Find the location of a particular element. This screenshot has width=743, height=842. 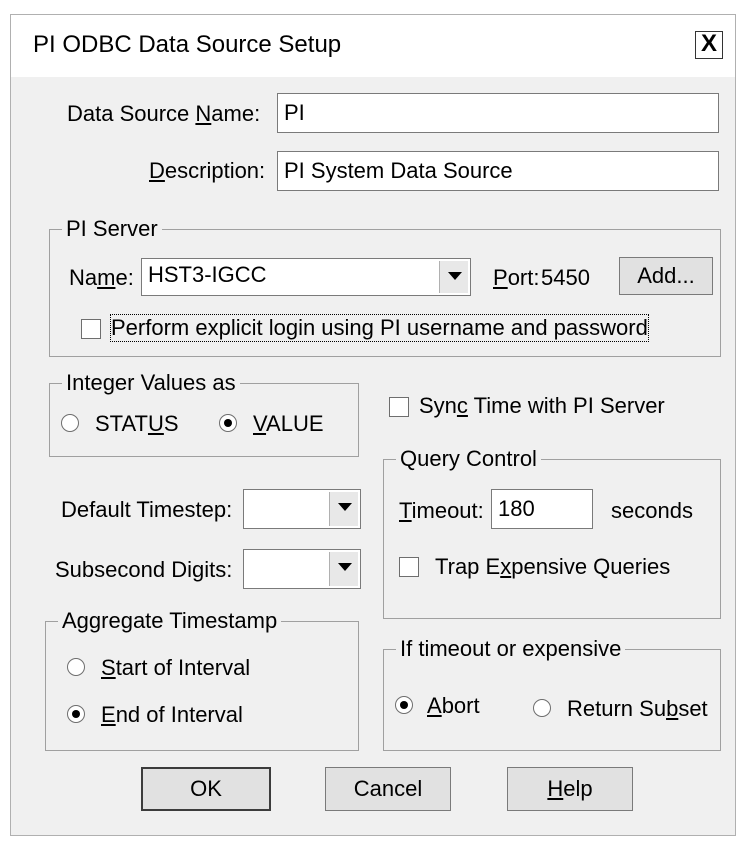

subsecond-digits-combo is located at coordinates (302, 569).